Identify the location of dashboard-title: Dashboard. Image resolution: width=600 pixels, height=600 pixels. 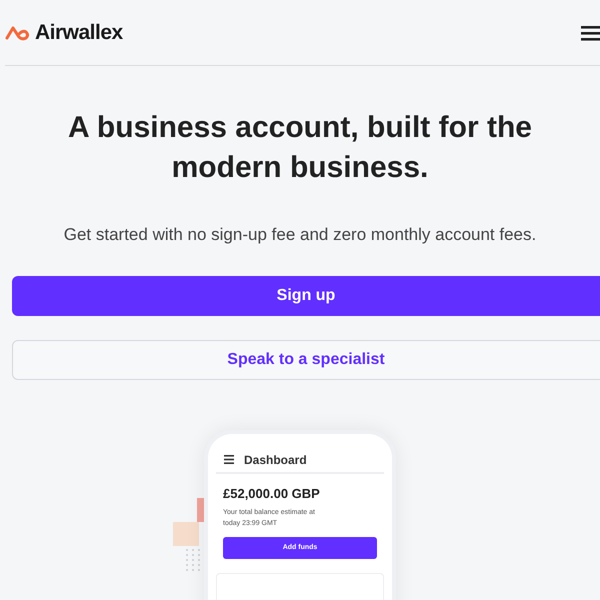
(275, 460).